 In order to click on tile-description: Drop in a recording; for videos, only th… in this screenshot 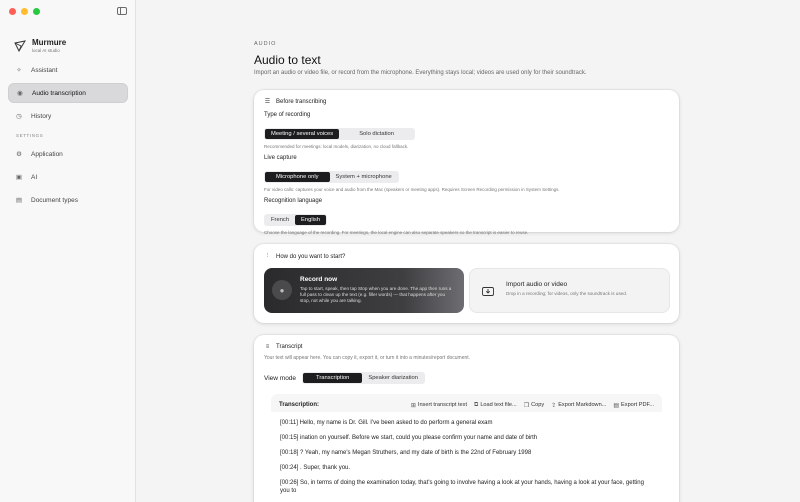, I will do `click(567, 293)`.